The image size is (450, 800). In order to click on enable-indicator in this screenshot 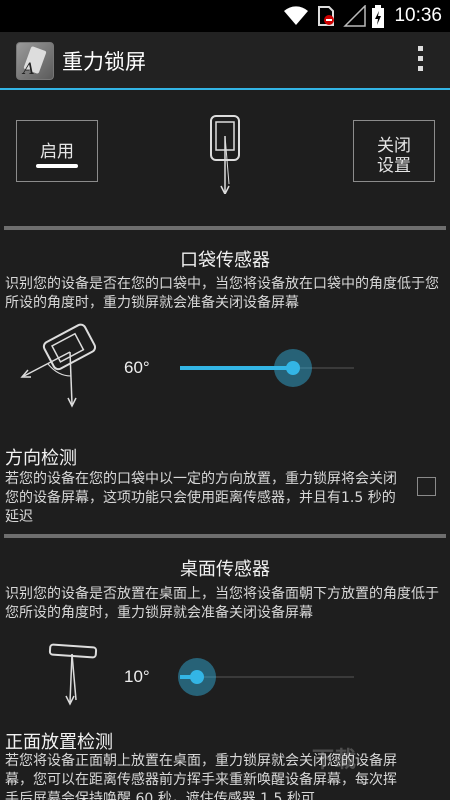, I will do `click(57, 166)`.